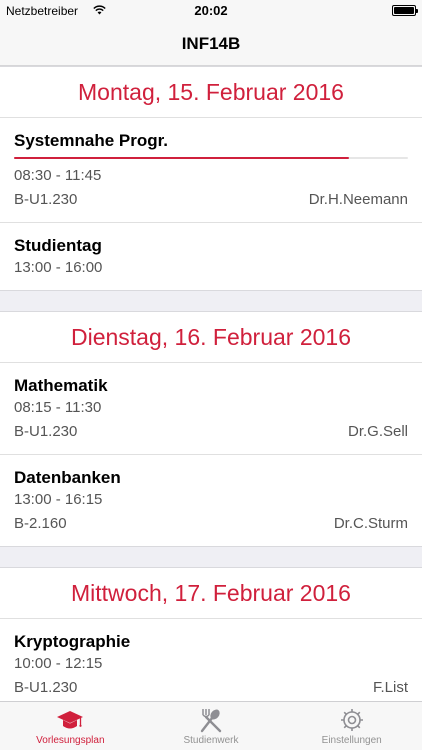  I want to click on tab-label: Einstellungen, so click(351, 740).